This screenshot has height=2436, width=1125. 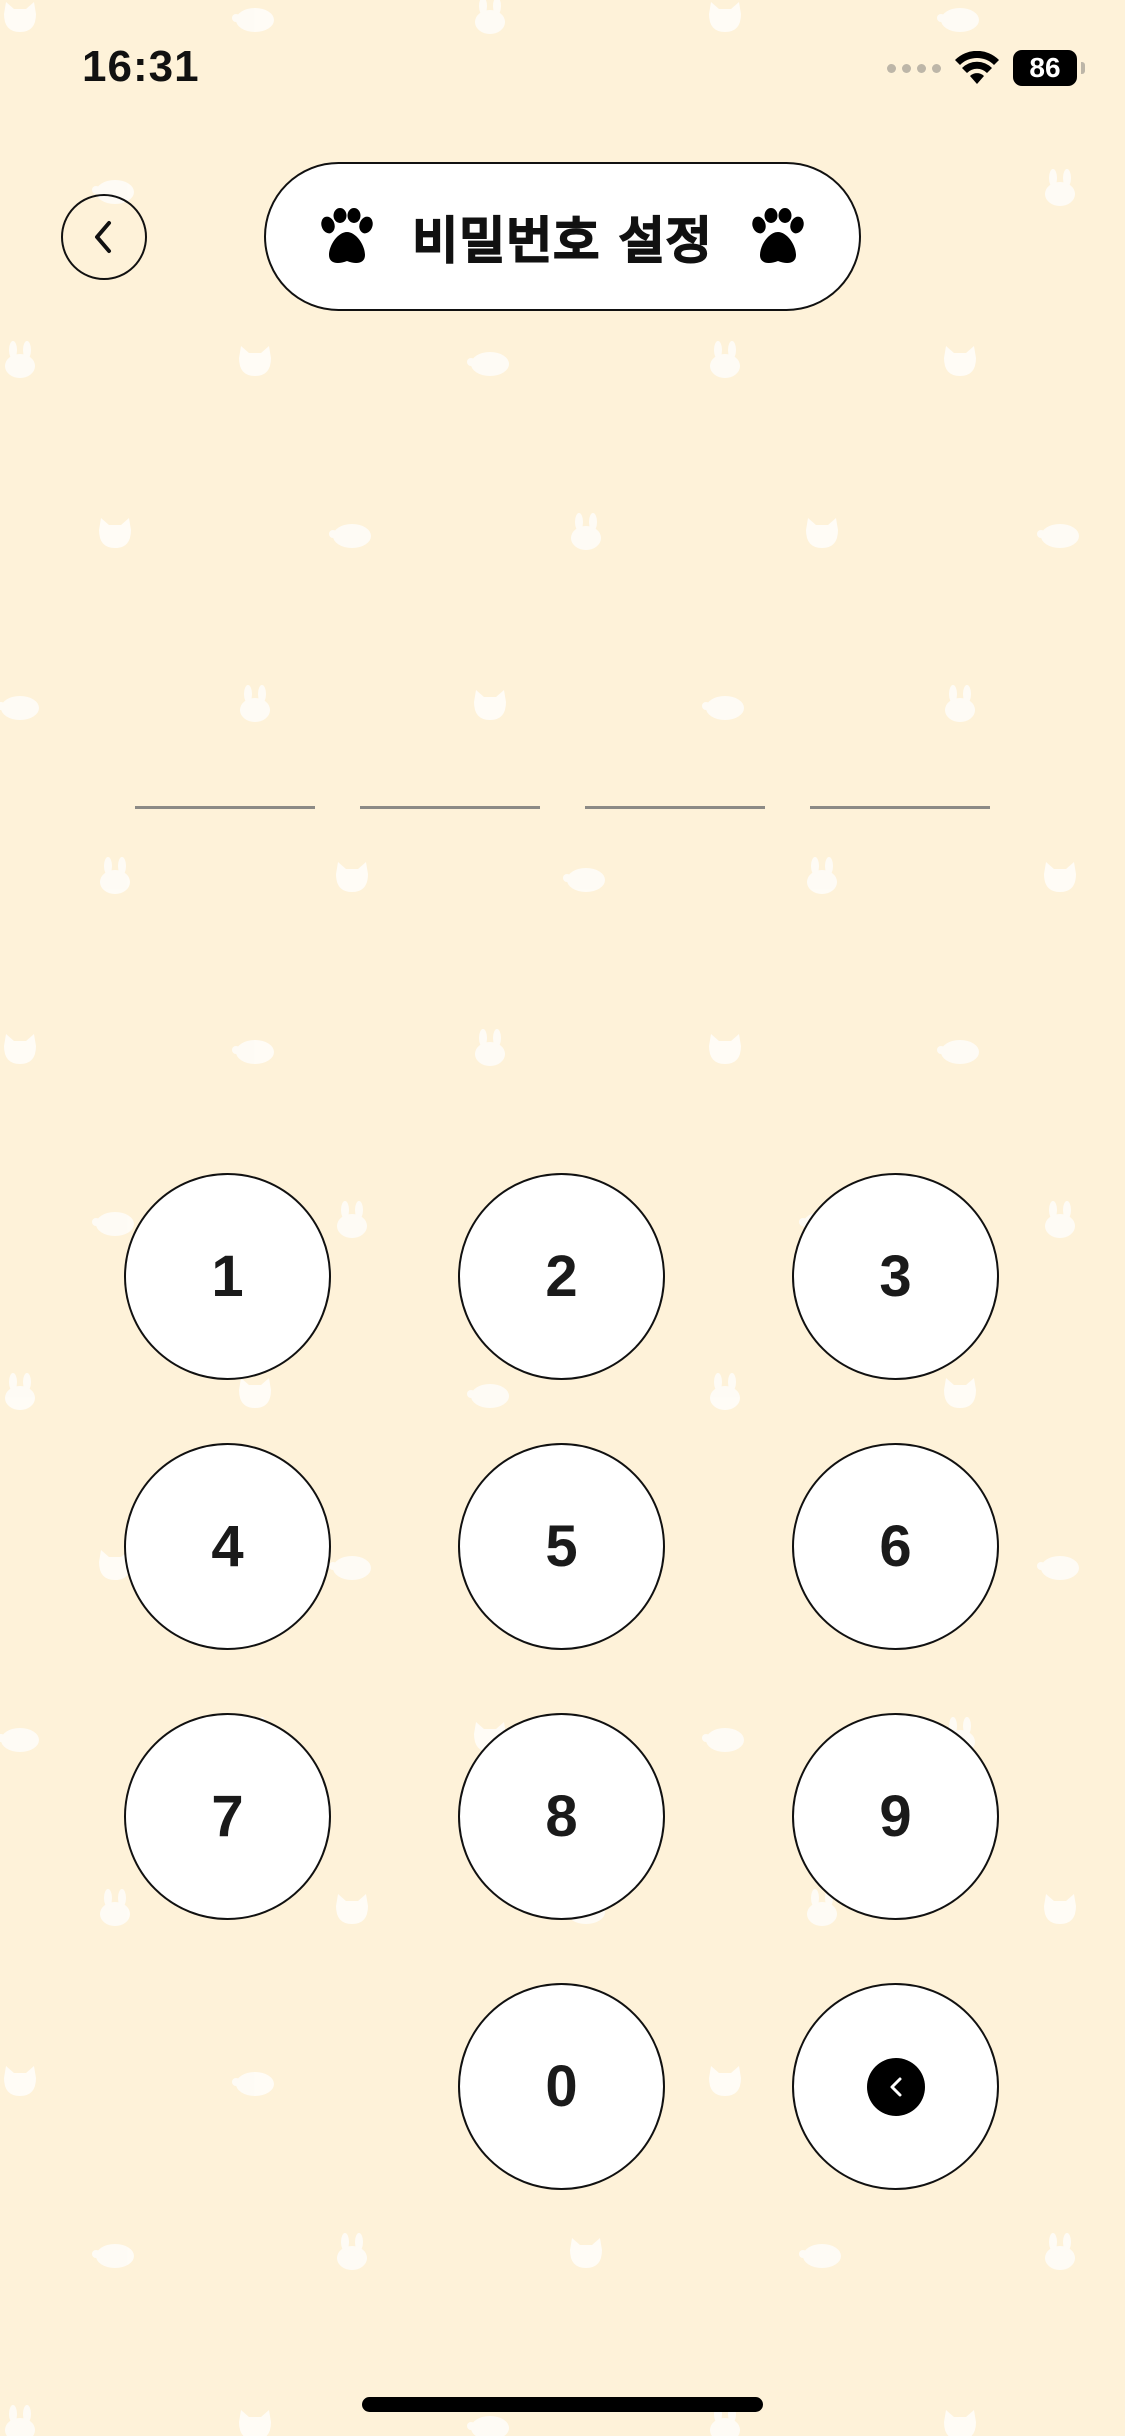 What do you see at coordinates (227, 1276) in the screenshot?
I see `key-1: 1` at bounding box center [227, 1276].